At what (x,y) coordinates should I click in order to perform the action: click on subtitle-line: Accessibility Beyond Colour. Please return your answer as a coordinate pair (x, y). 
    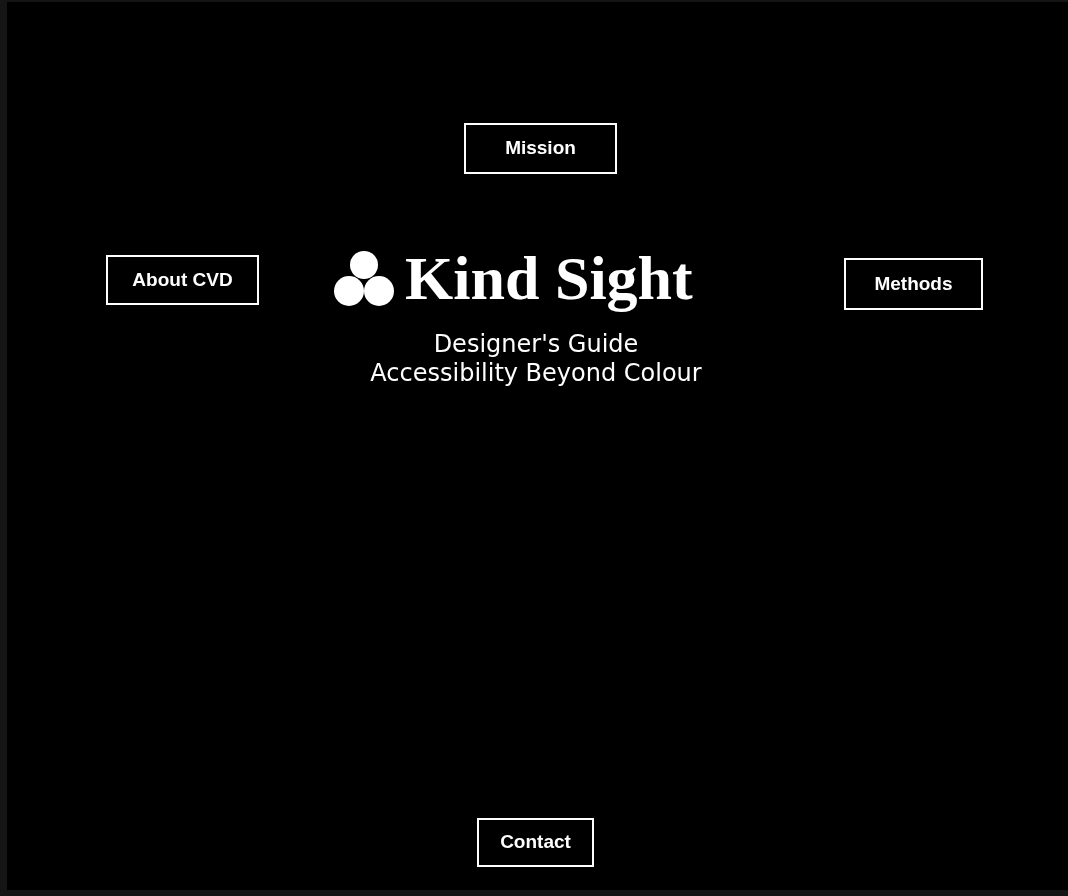
    Looking at the image, I should click on (536, 373).